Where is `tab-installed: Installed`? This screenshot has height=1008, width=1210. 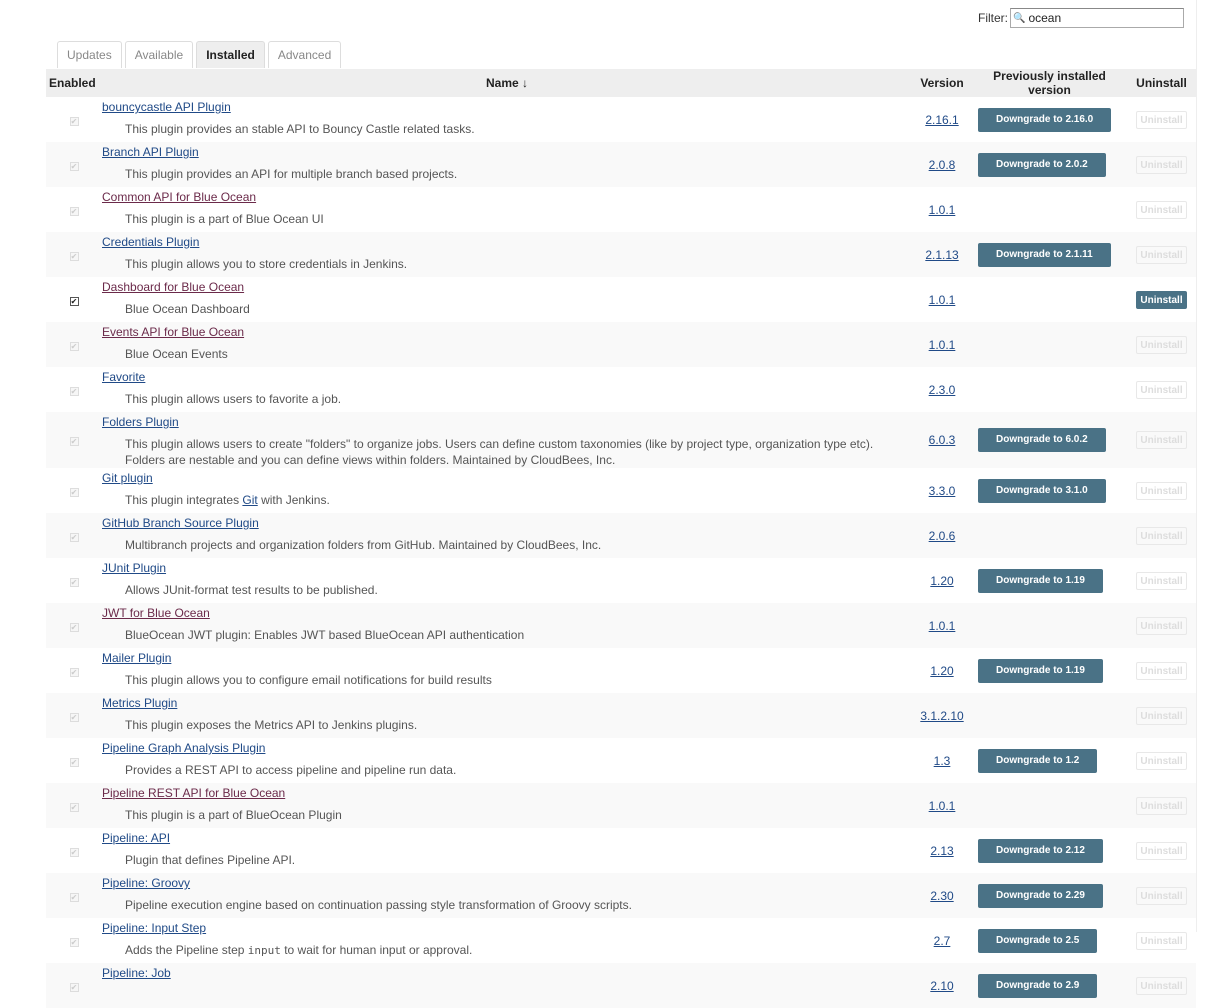 tab-installed: Installed is located at coordinates (230, 54).